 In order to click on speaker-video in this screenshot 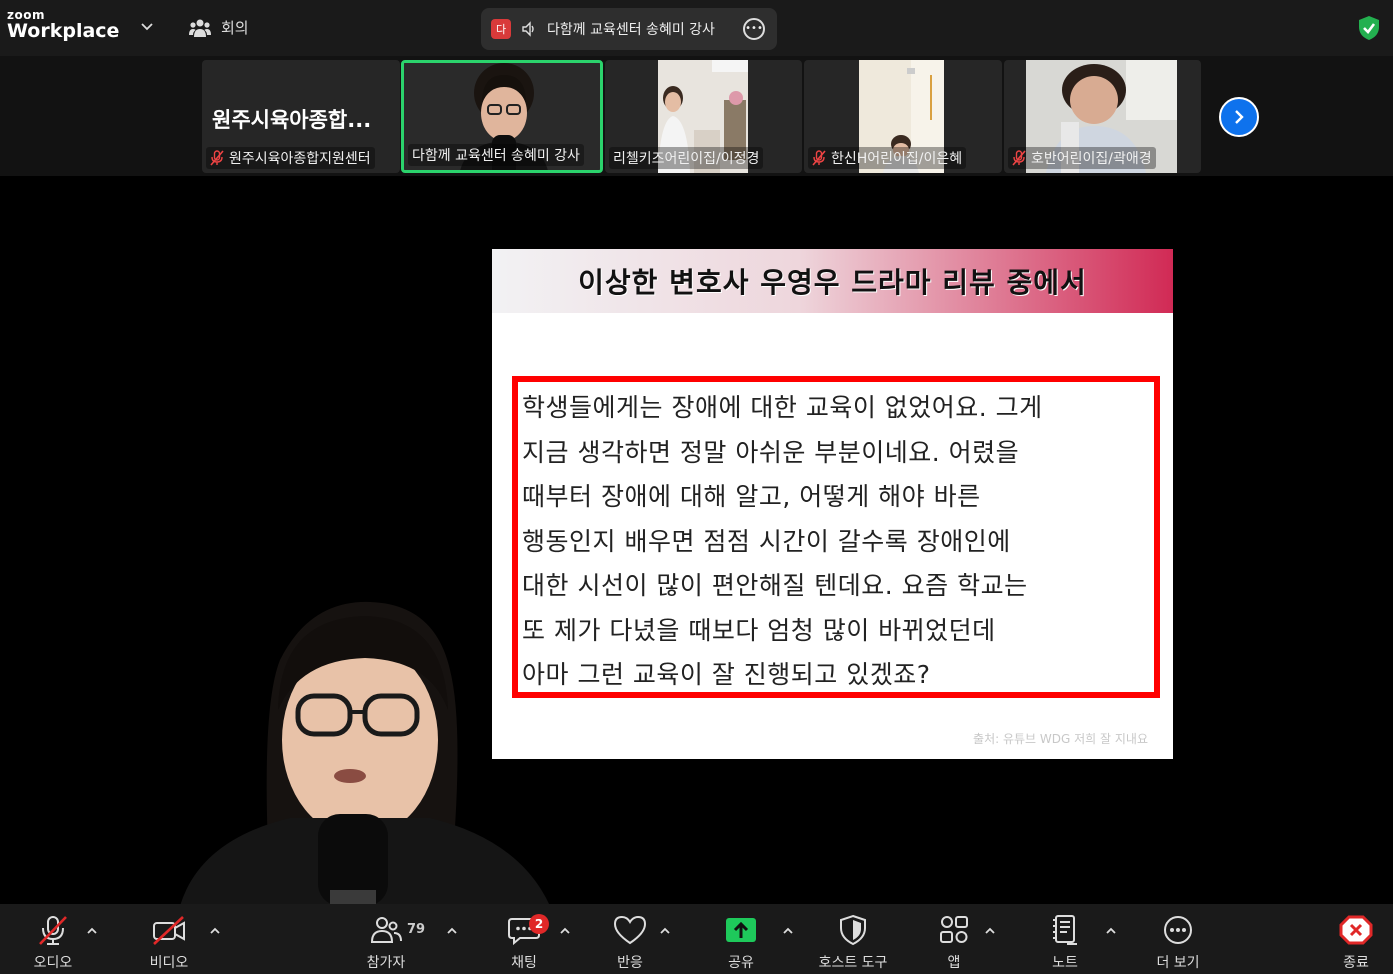, I will do `click(365, 753)`.